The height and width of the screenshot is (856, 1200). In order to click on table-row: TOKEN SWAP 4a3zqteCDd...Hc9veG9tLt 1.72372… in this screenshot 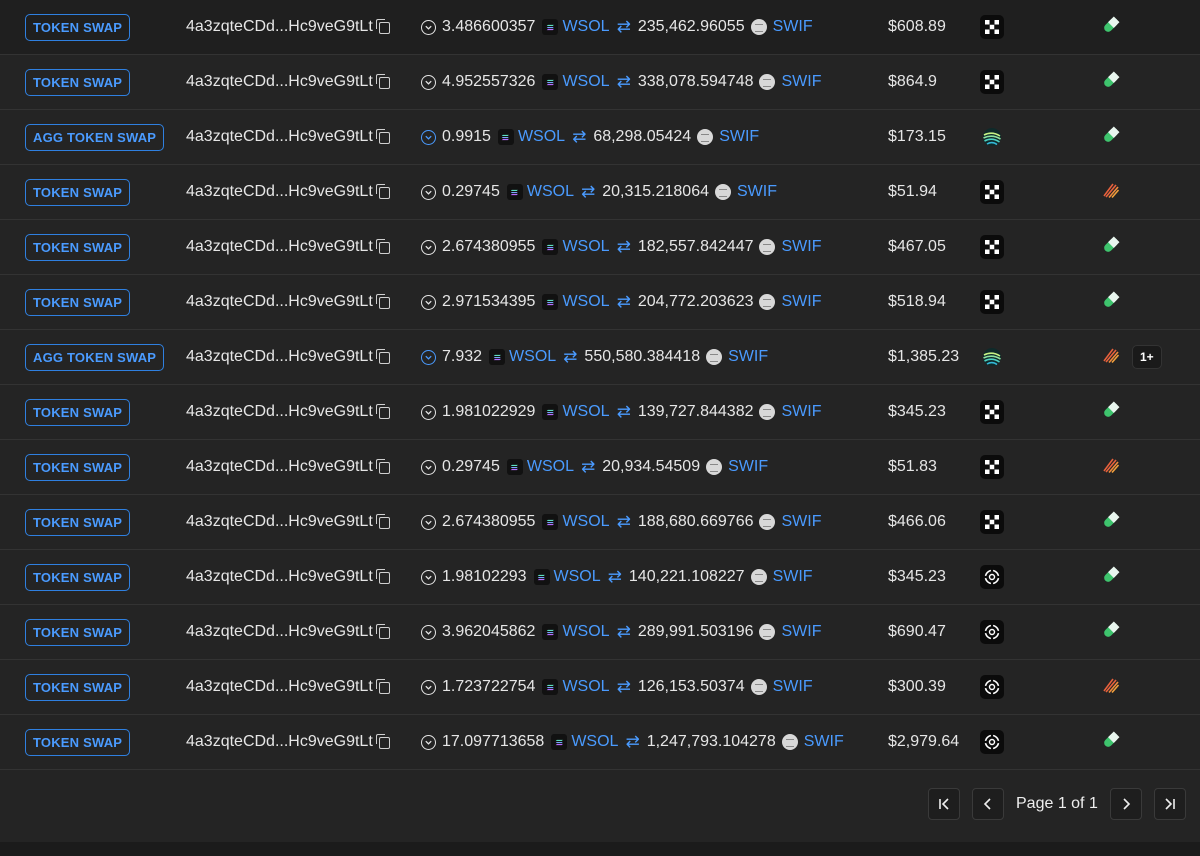, I will do `click(600, 687)`.